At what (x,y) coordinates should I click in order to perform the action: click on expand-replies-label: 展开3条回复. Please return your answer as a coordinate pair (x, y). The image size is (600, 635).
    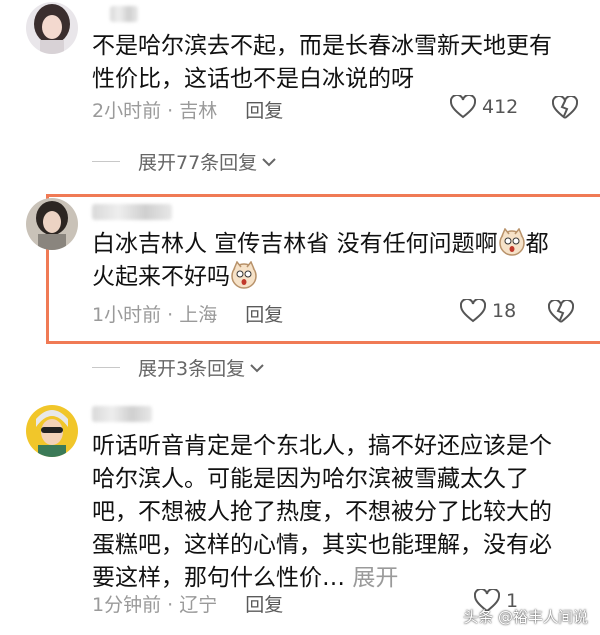
    Looking at the image, I should click on (192, 369).